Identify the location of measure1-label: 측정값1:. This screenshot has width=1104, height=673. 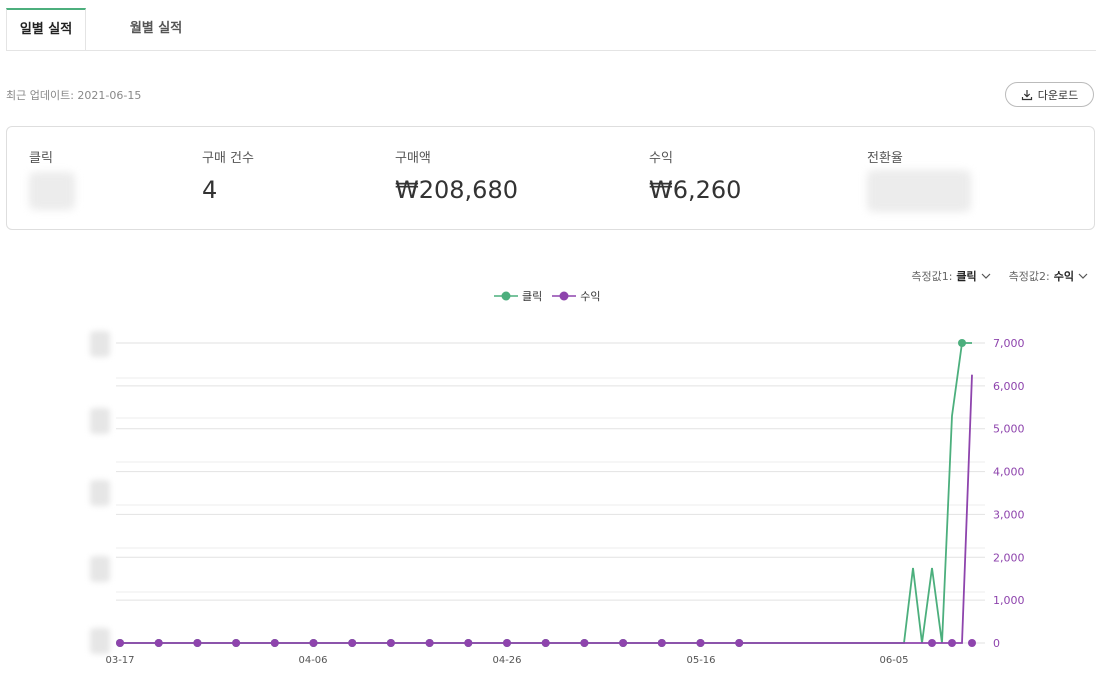
(932, 276).